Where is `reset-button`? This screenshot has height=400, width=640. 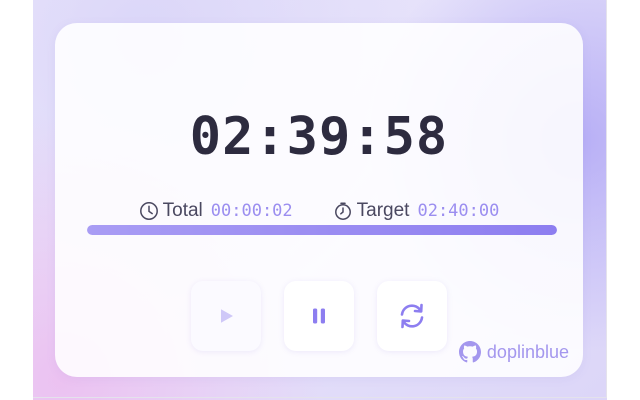
reset-button is located at coordinates (412, 316).